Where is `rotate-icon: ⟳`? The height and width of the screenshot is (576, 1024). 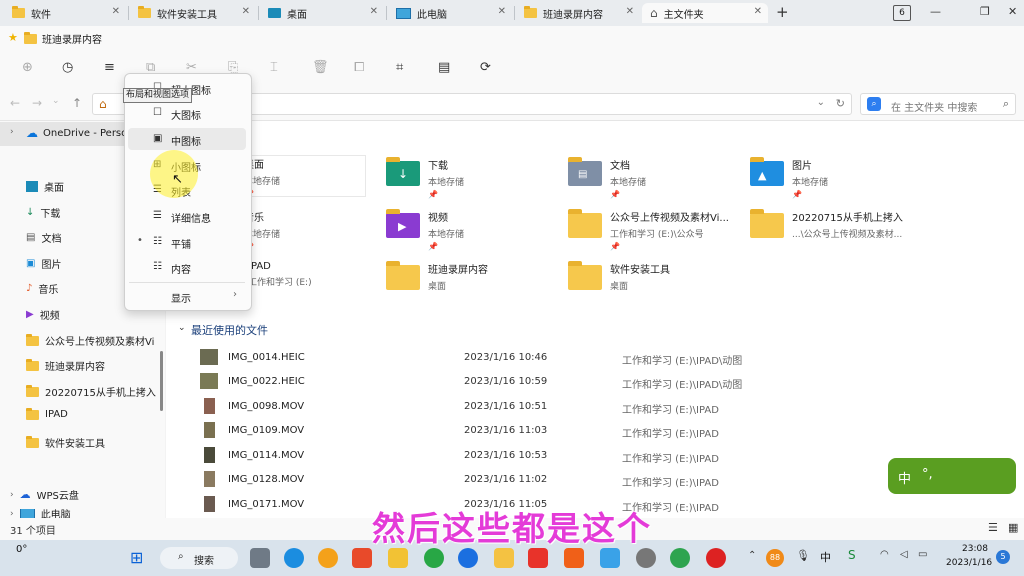
rotate-icon: ⟳ is located at coordinates (485, 67).